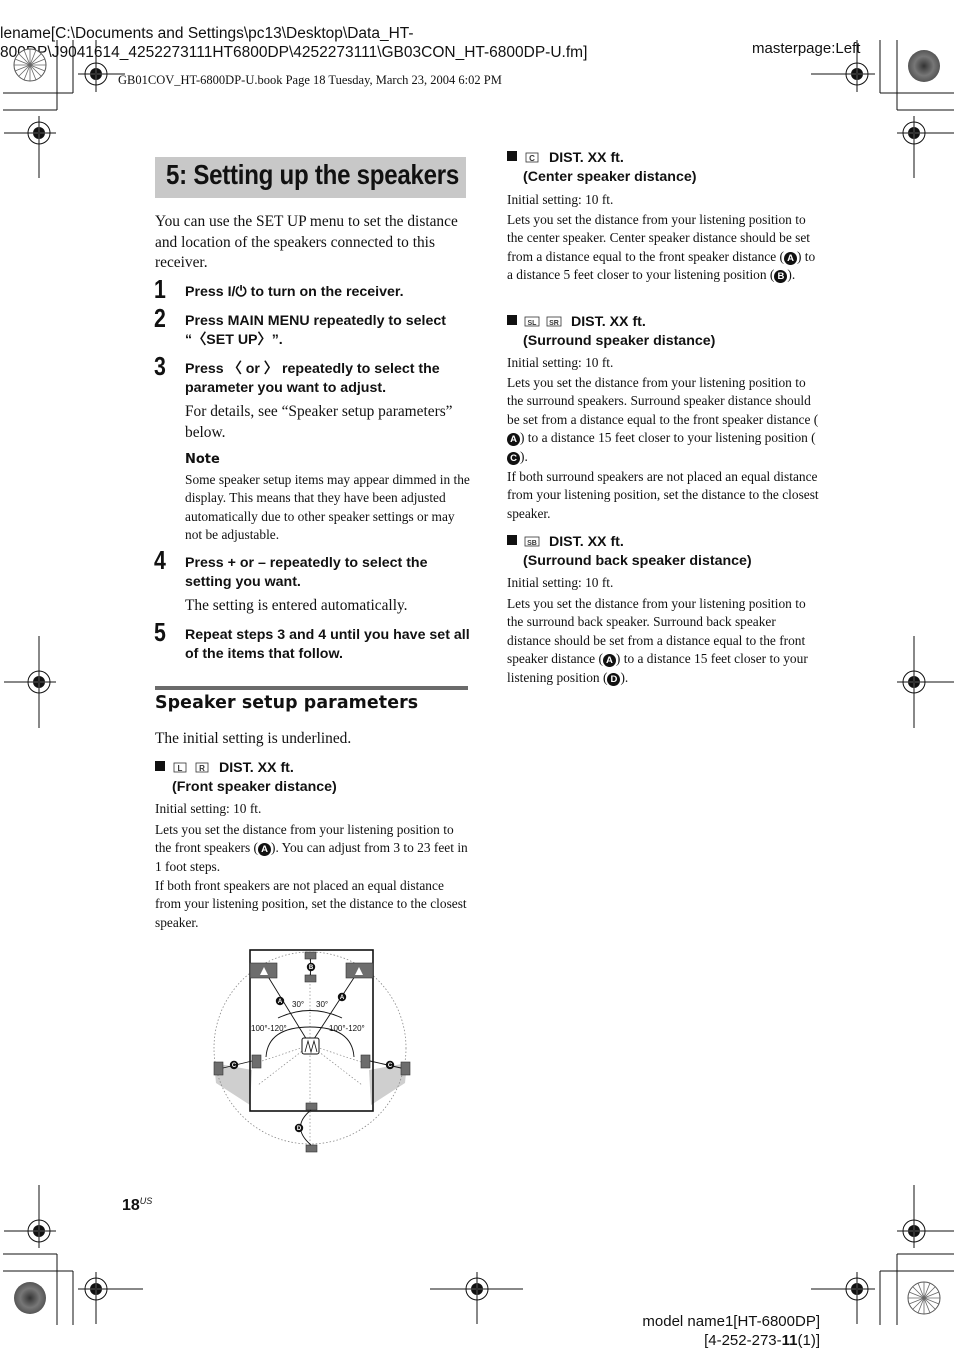  I want to click on marker-c-right: C, so click(390, 1066).